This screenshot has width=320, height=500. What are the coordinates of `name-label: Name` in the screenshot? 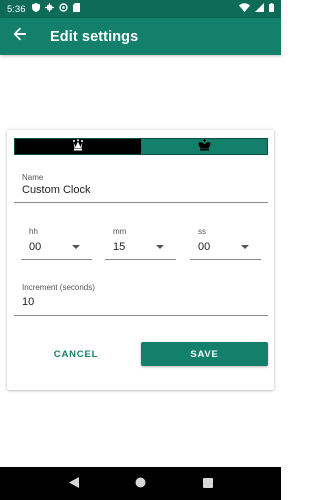 It's located at (33, 177).